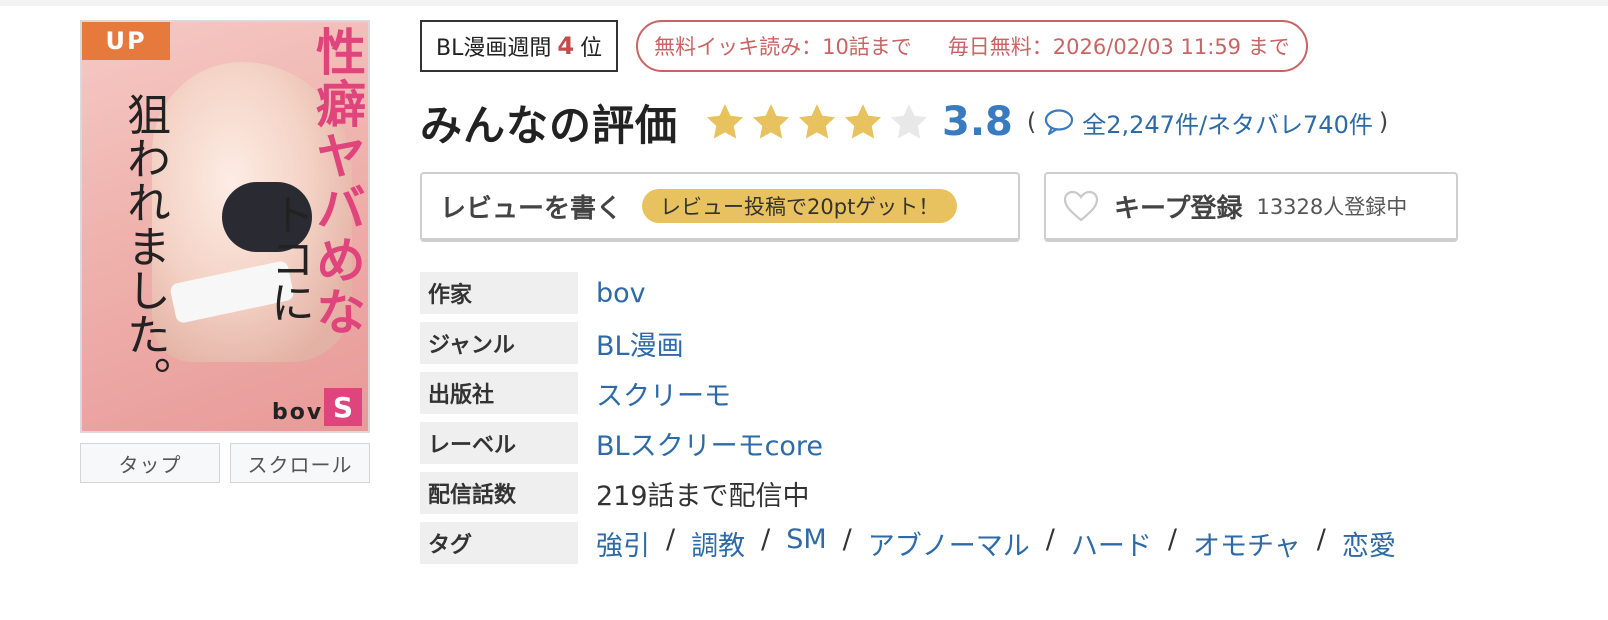 This screenshot has width=1608, height=620. I want to click on cover-title-line3: 狙われました。, so click(144, 246).